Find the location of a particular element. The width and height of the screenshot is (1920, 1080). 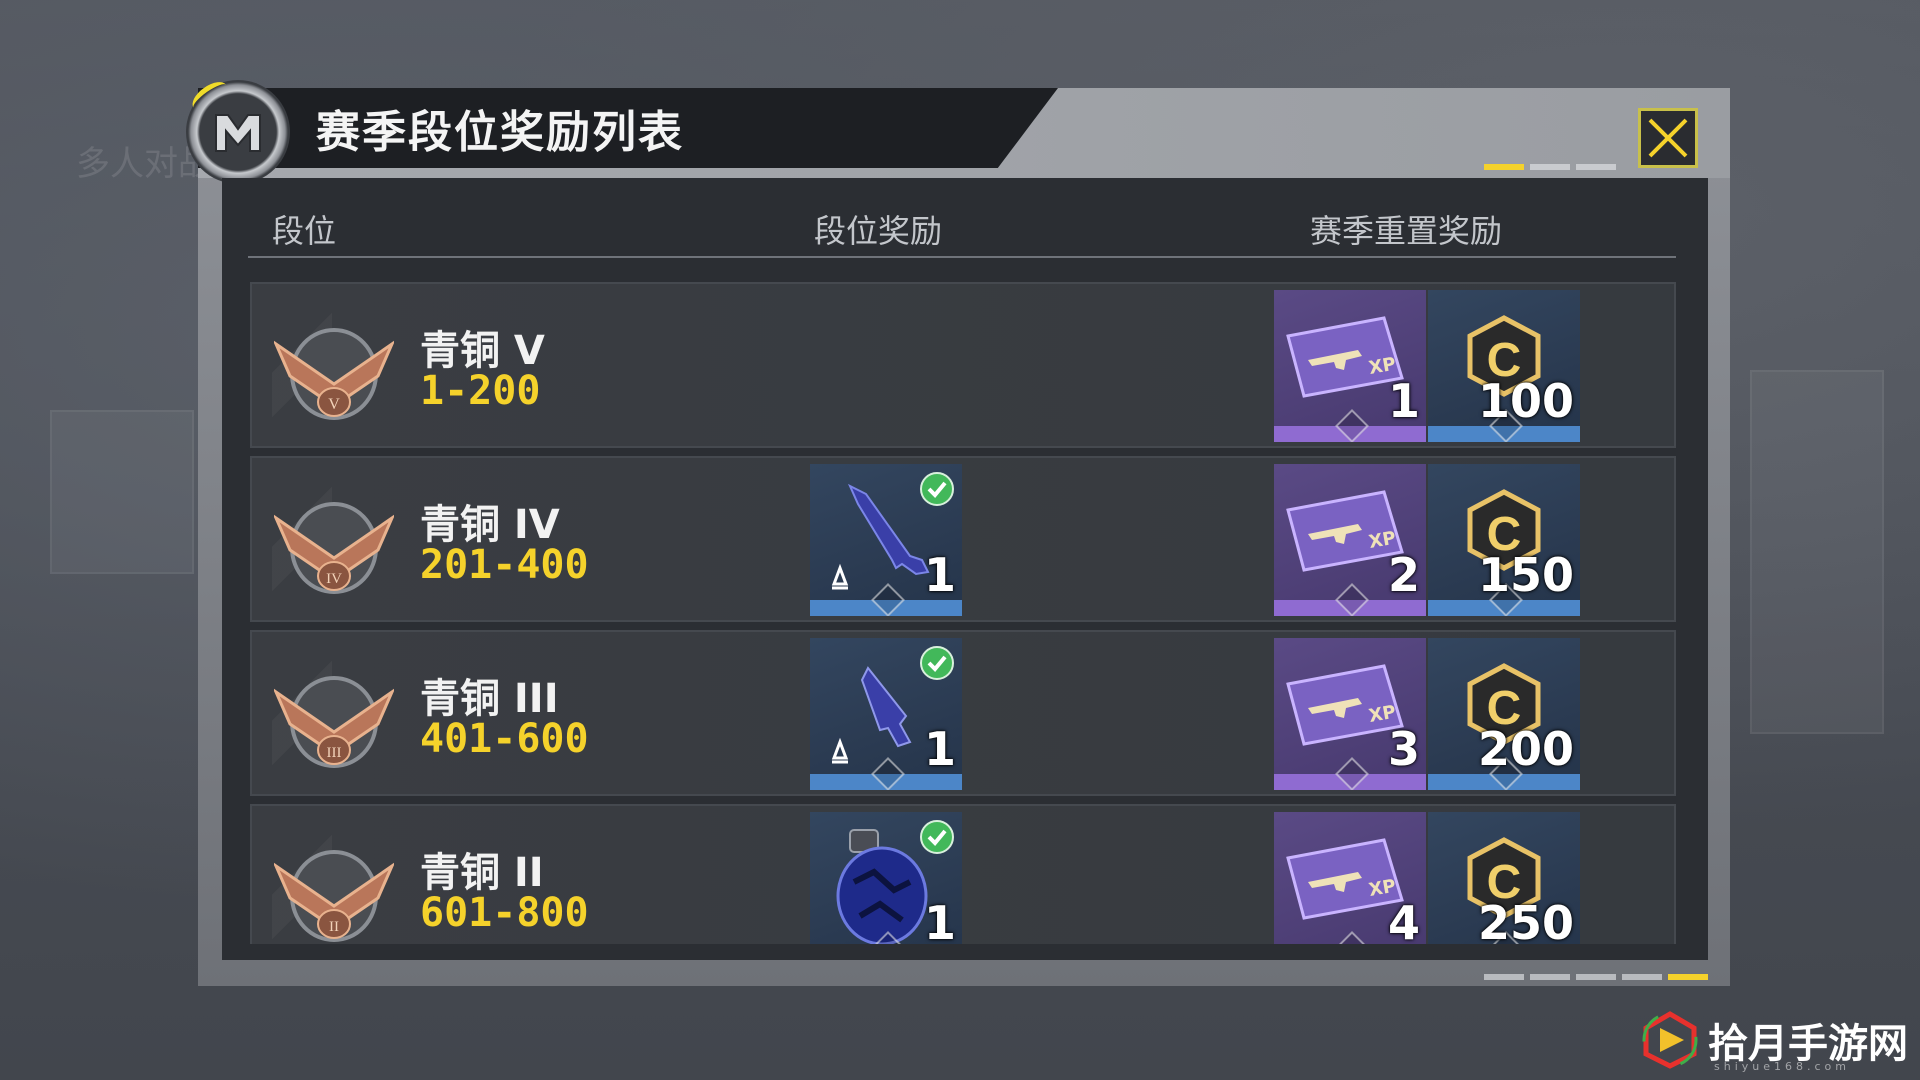

watermark-url: shiyue168.com is located at coordinates (1782, 1066).